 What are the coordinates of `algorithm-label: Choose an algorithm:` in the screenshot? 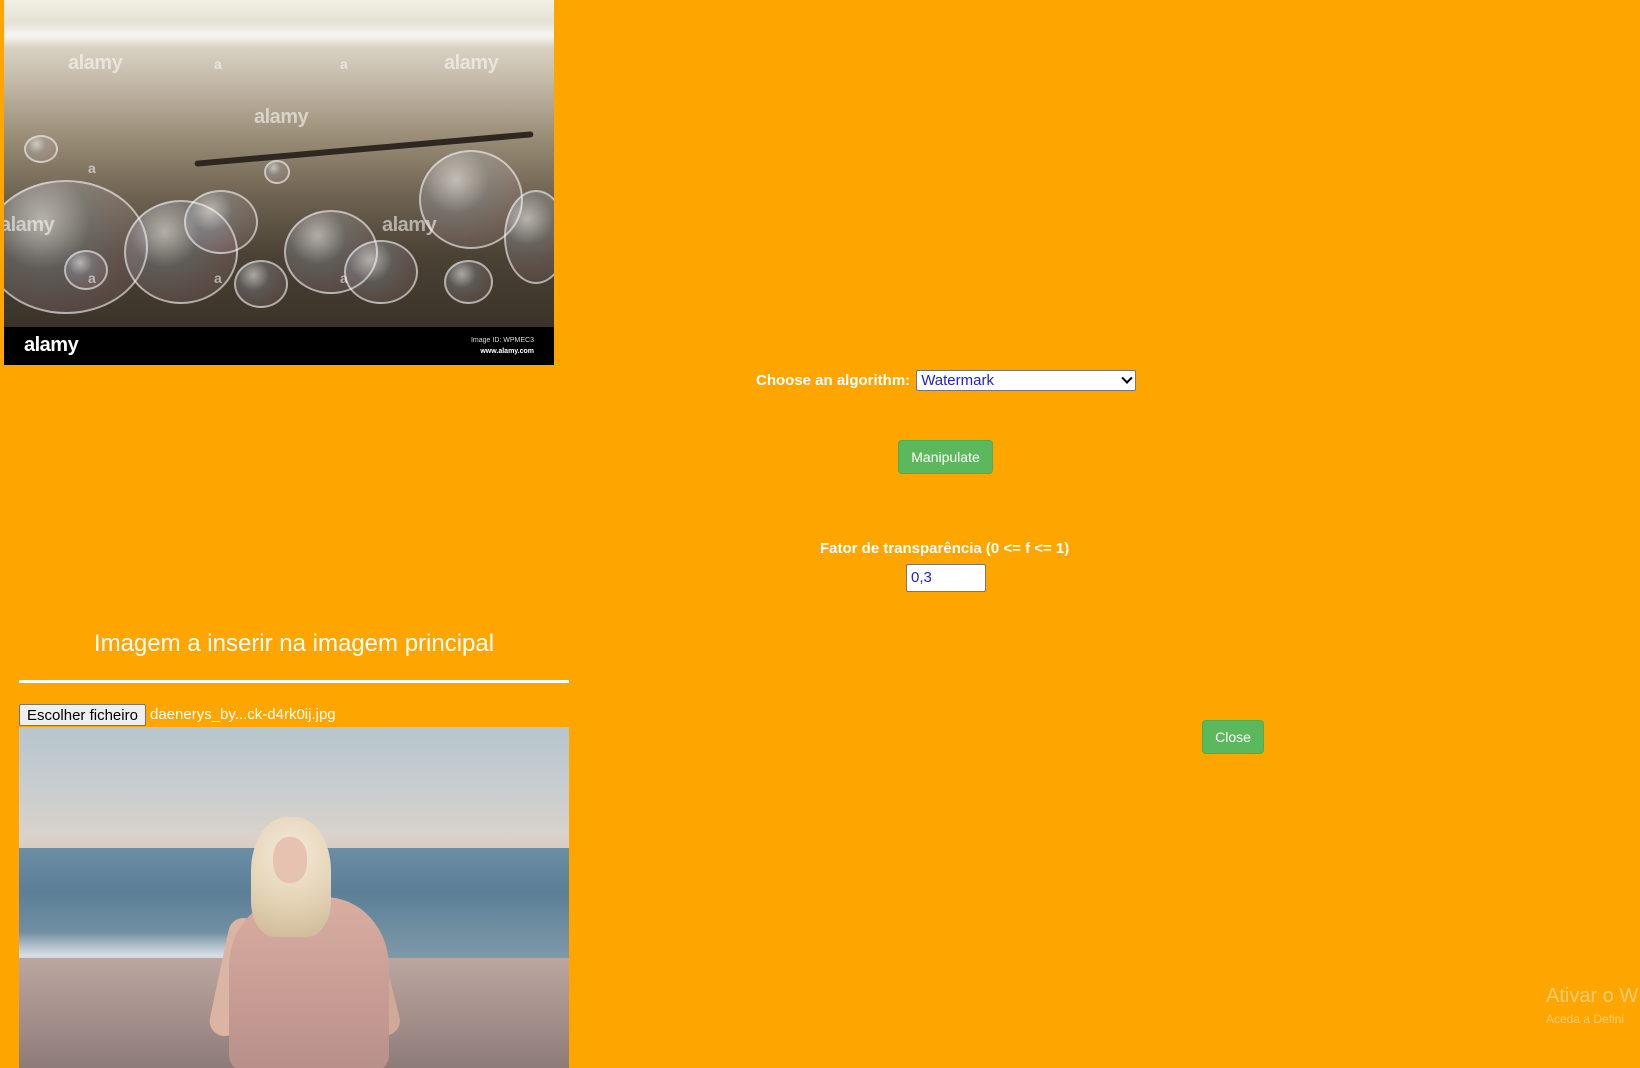 It's located at (833, 380).